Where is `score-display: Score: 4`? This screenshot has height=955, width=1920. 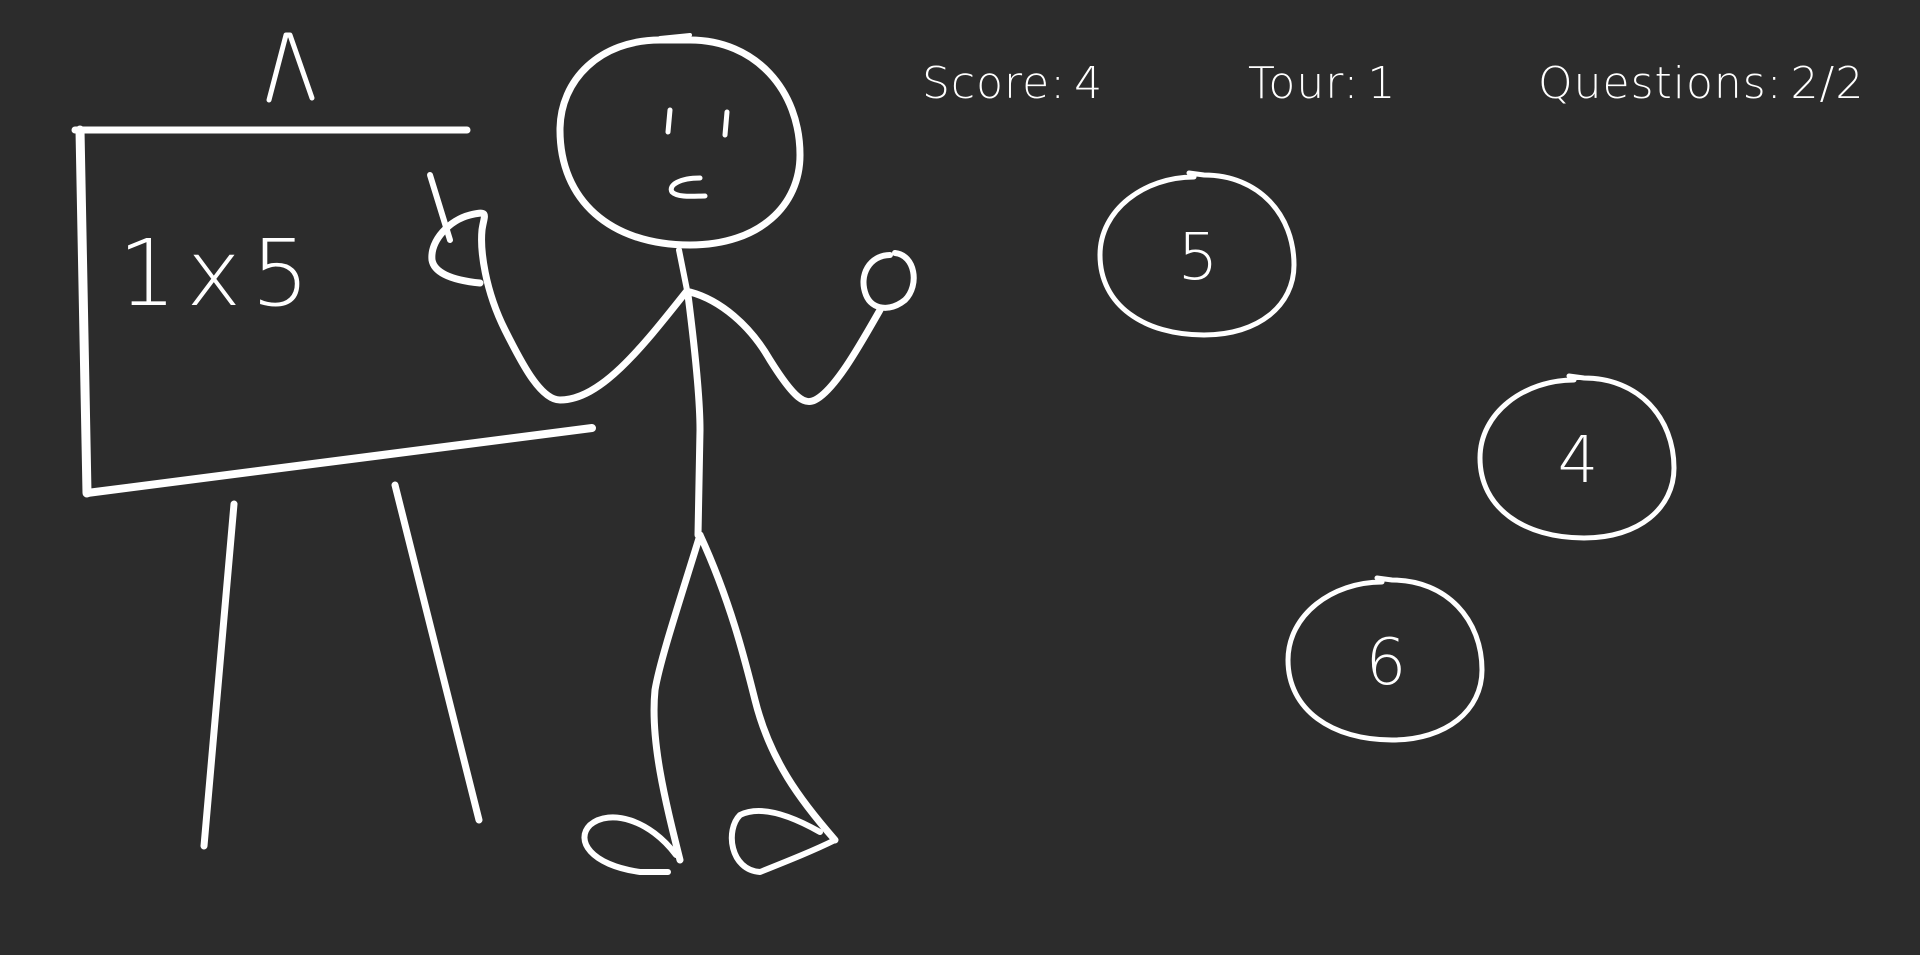
score-display: Score: 4 is located at coordinates (1012, 83).